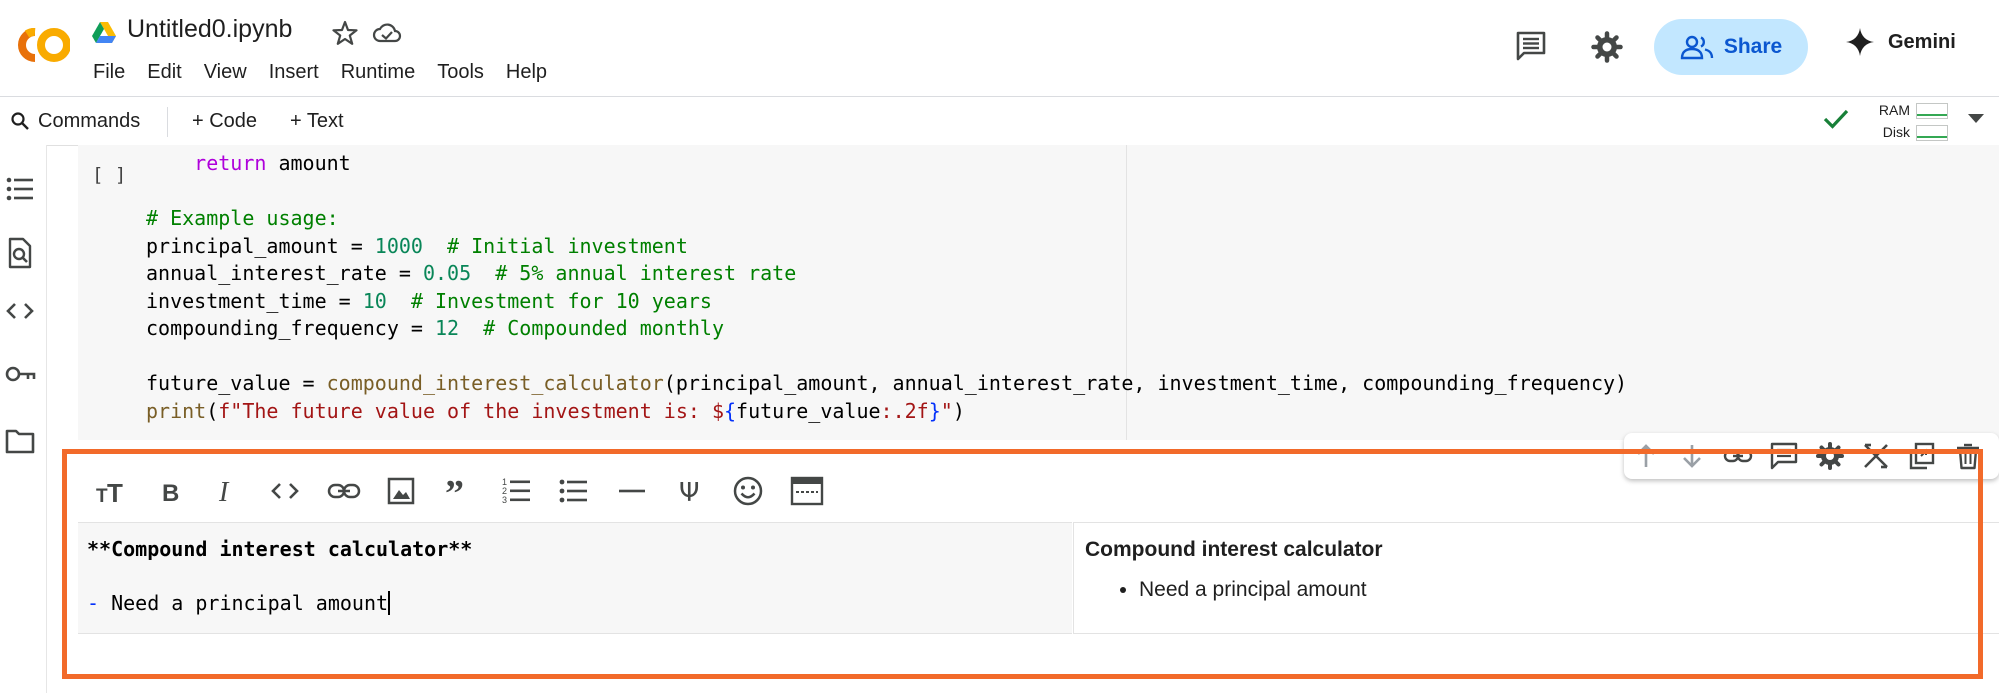 The height and width of the screenshot is (693, 1999). What do you see at coordinates (526, 72) in the screenshot?
I see `menu-help: Help` at bounding box center [526, 72].